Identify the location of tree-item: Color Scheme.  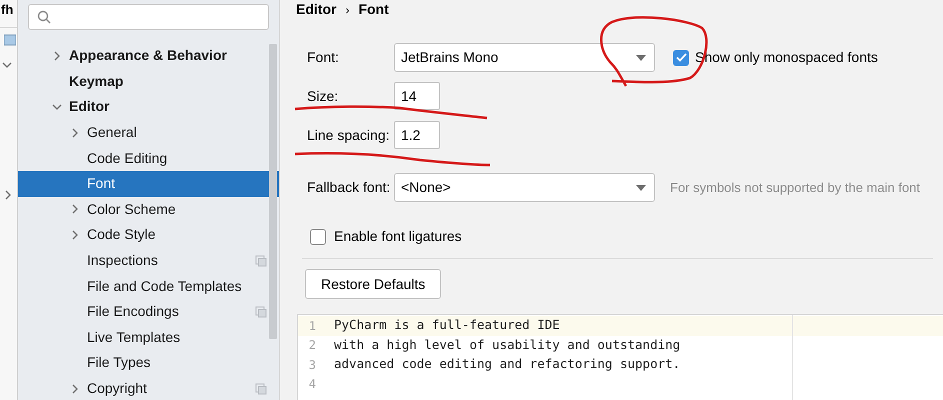
(148, 209).